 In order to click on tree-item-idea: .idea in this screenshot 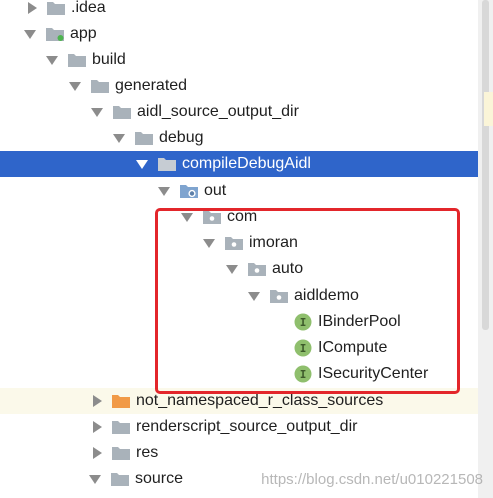, I will do `click(239, 10)`.